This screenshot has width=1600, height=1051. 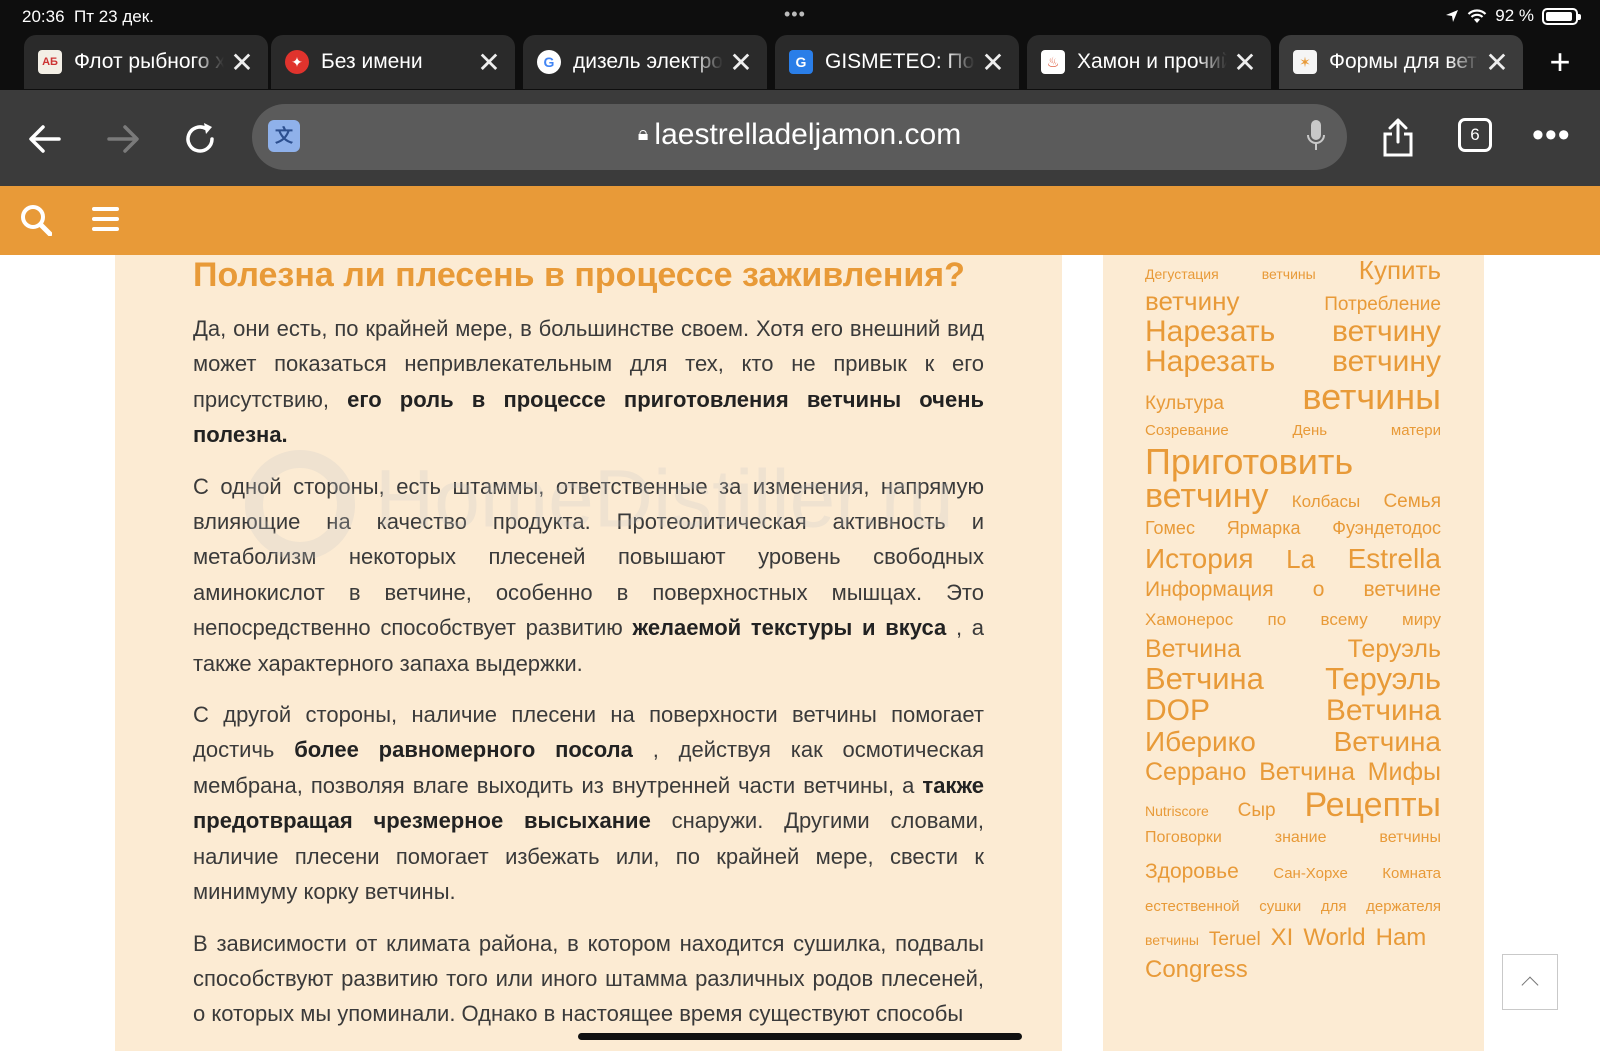 I want to click on tag-line: Поговорки знание ветчины, so click(x=1293, y=838).